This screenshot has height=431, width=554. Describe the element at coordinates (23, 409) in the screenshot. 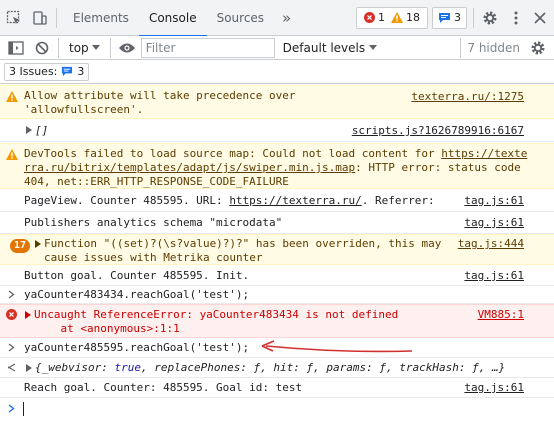

I see `text-cursor` at that location.